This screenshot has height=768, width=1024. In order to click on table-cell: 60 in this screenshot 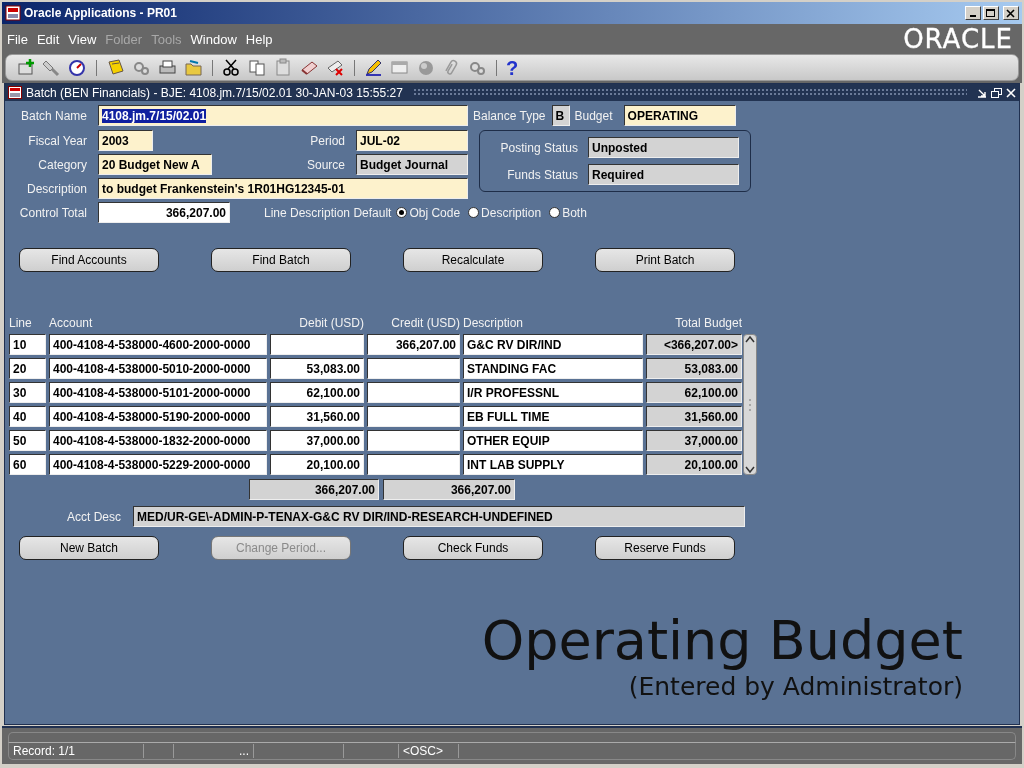, I will do `click(27, 464)`.